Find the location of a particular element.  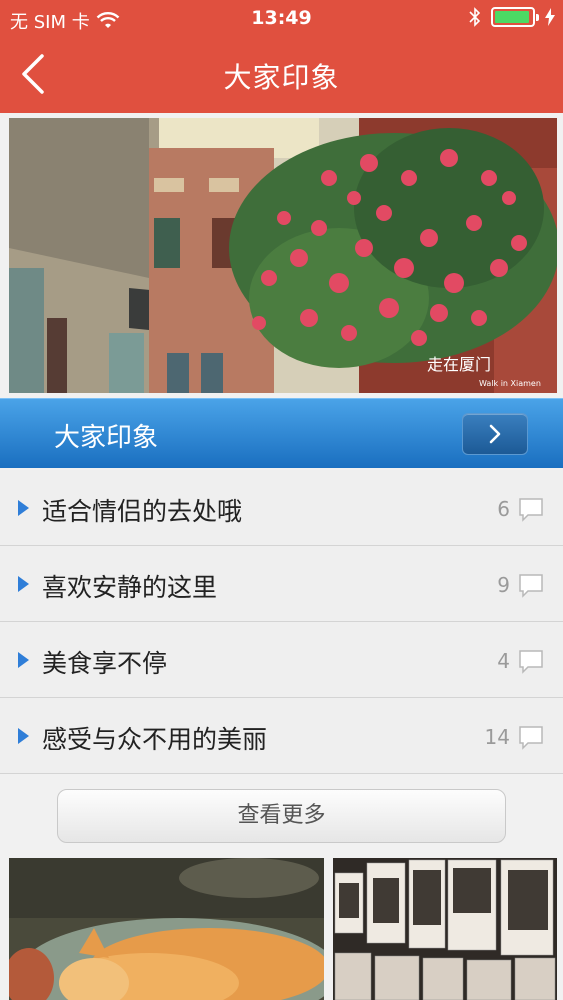

section-header: 大家印象 is located at coordinates (281, 433).